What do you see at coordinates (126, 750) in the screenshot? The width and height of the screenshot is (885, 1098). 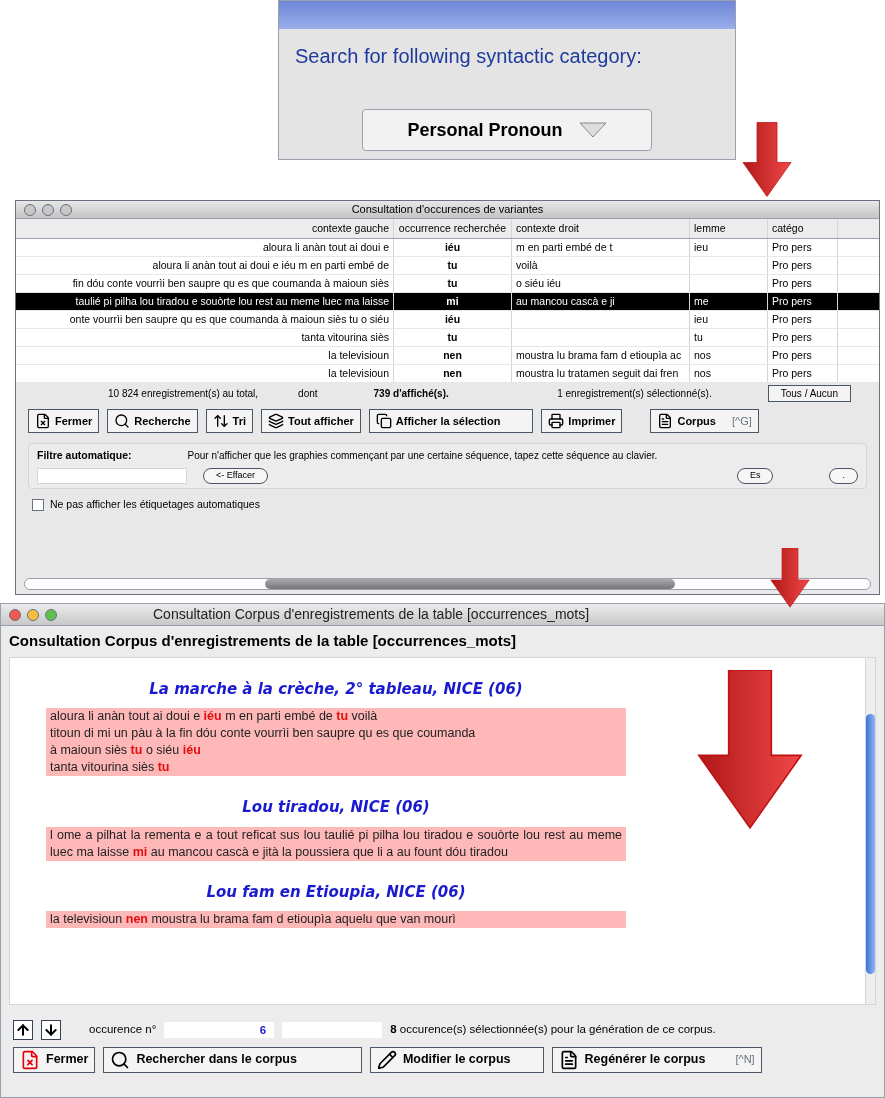 I see `passage-text: à maioun siès tu o siéu iéu` at bounding box center [126, 750].